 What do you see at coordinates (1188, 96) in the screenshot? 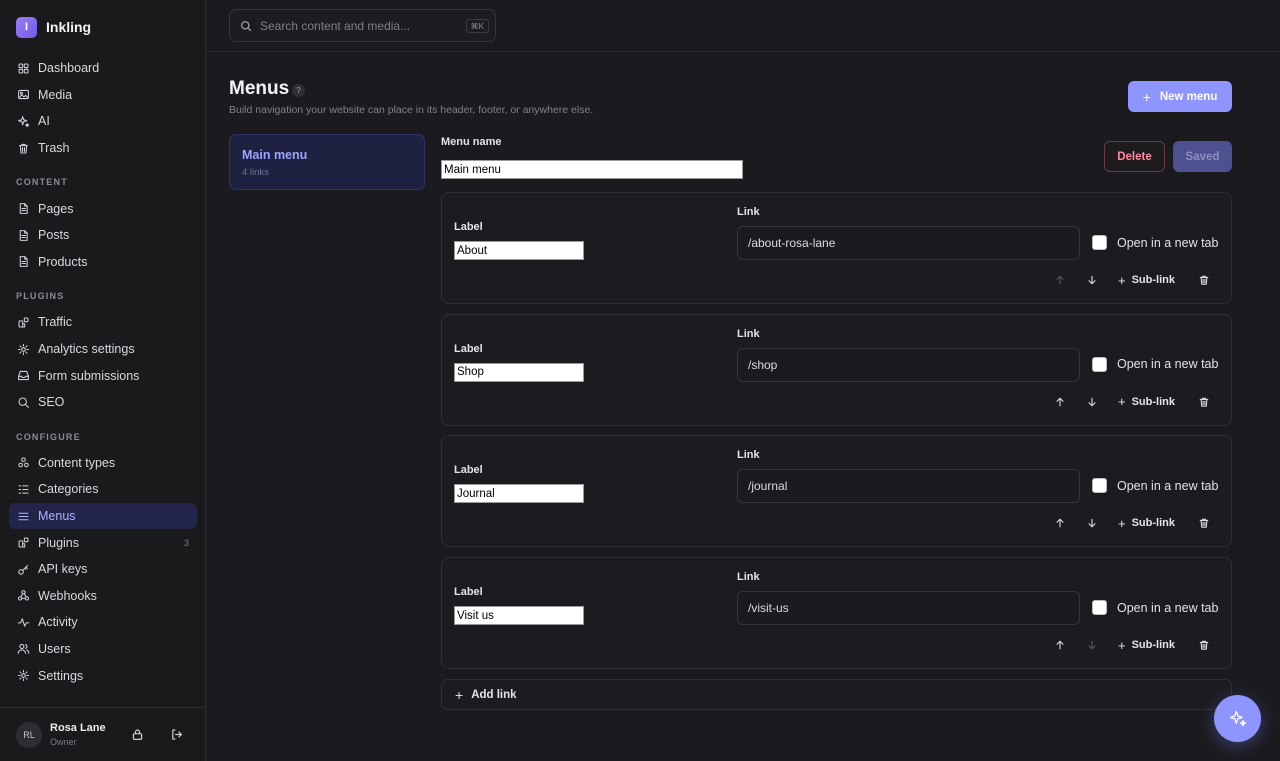
I see `new-menu-label: New menu` at bounding box center [1188, 96].